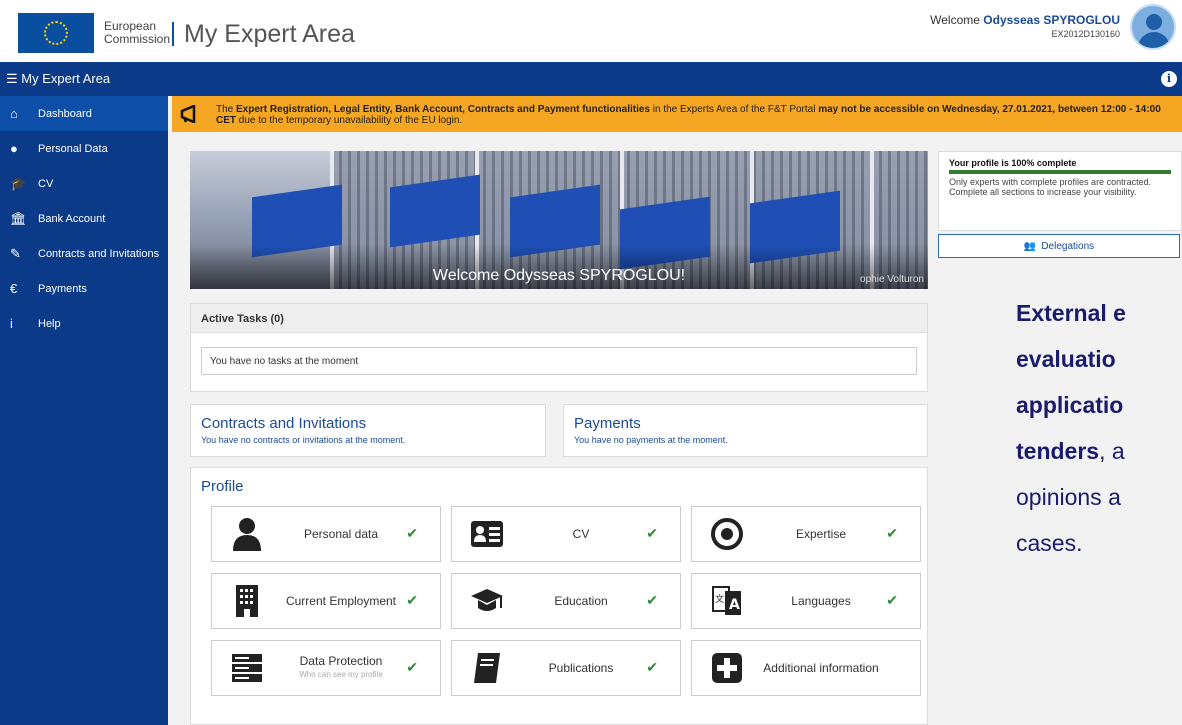 This screenshot has width=1182, height=725. What do you see at coordinates (14, 288) in the screenshot?
I see `euro-icon: €` at bounding box center [14, 288].